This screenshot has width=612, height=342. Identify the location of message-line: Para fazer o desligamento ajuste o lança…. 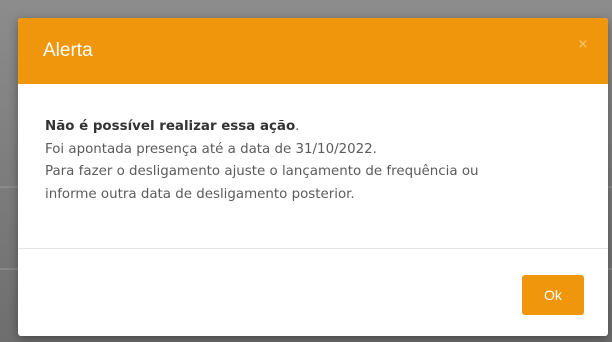
(262, 171).